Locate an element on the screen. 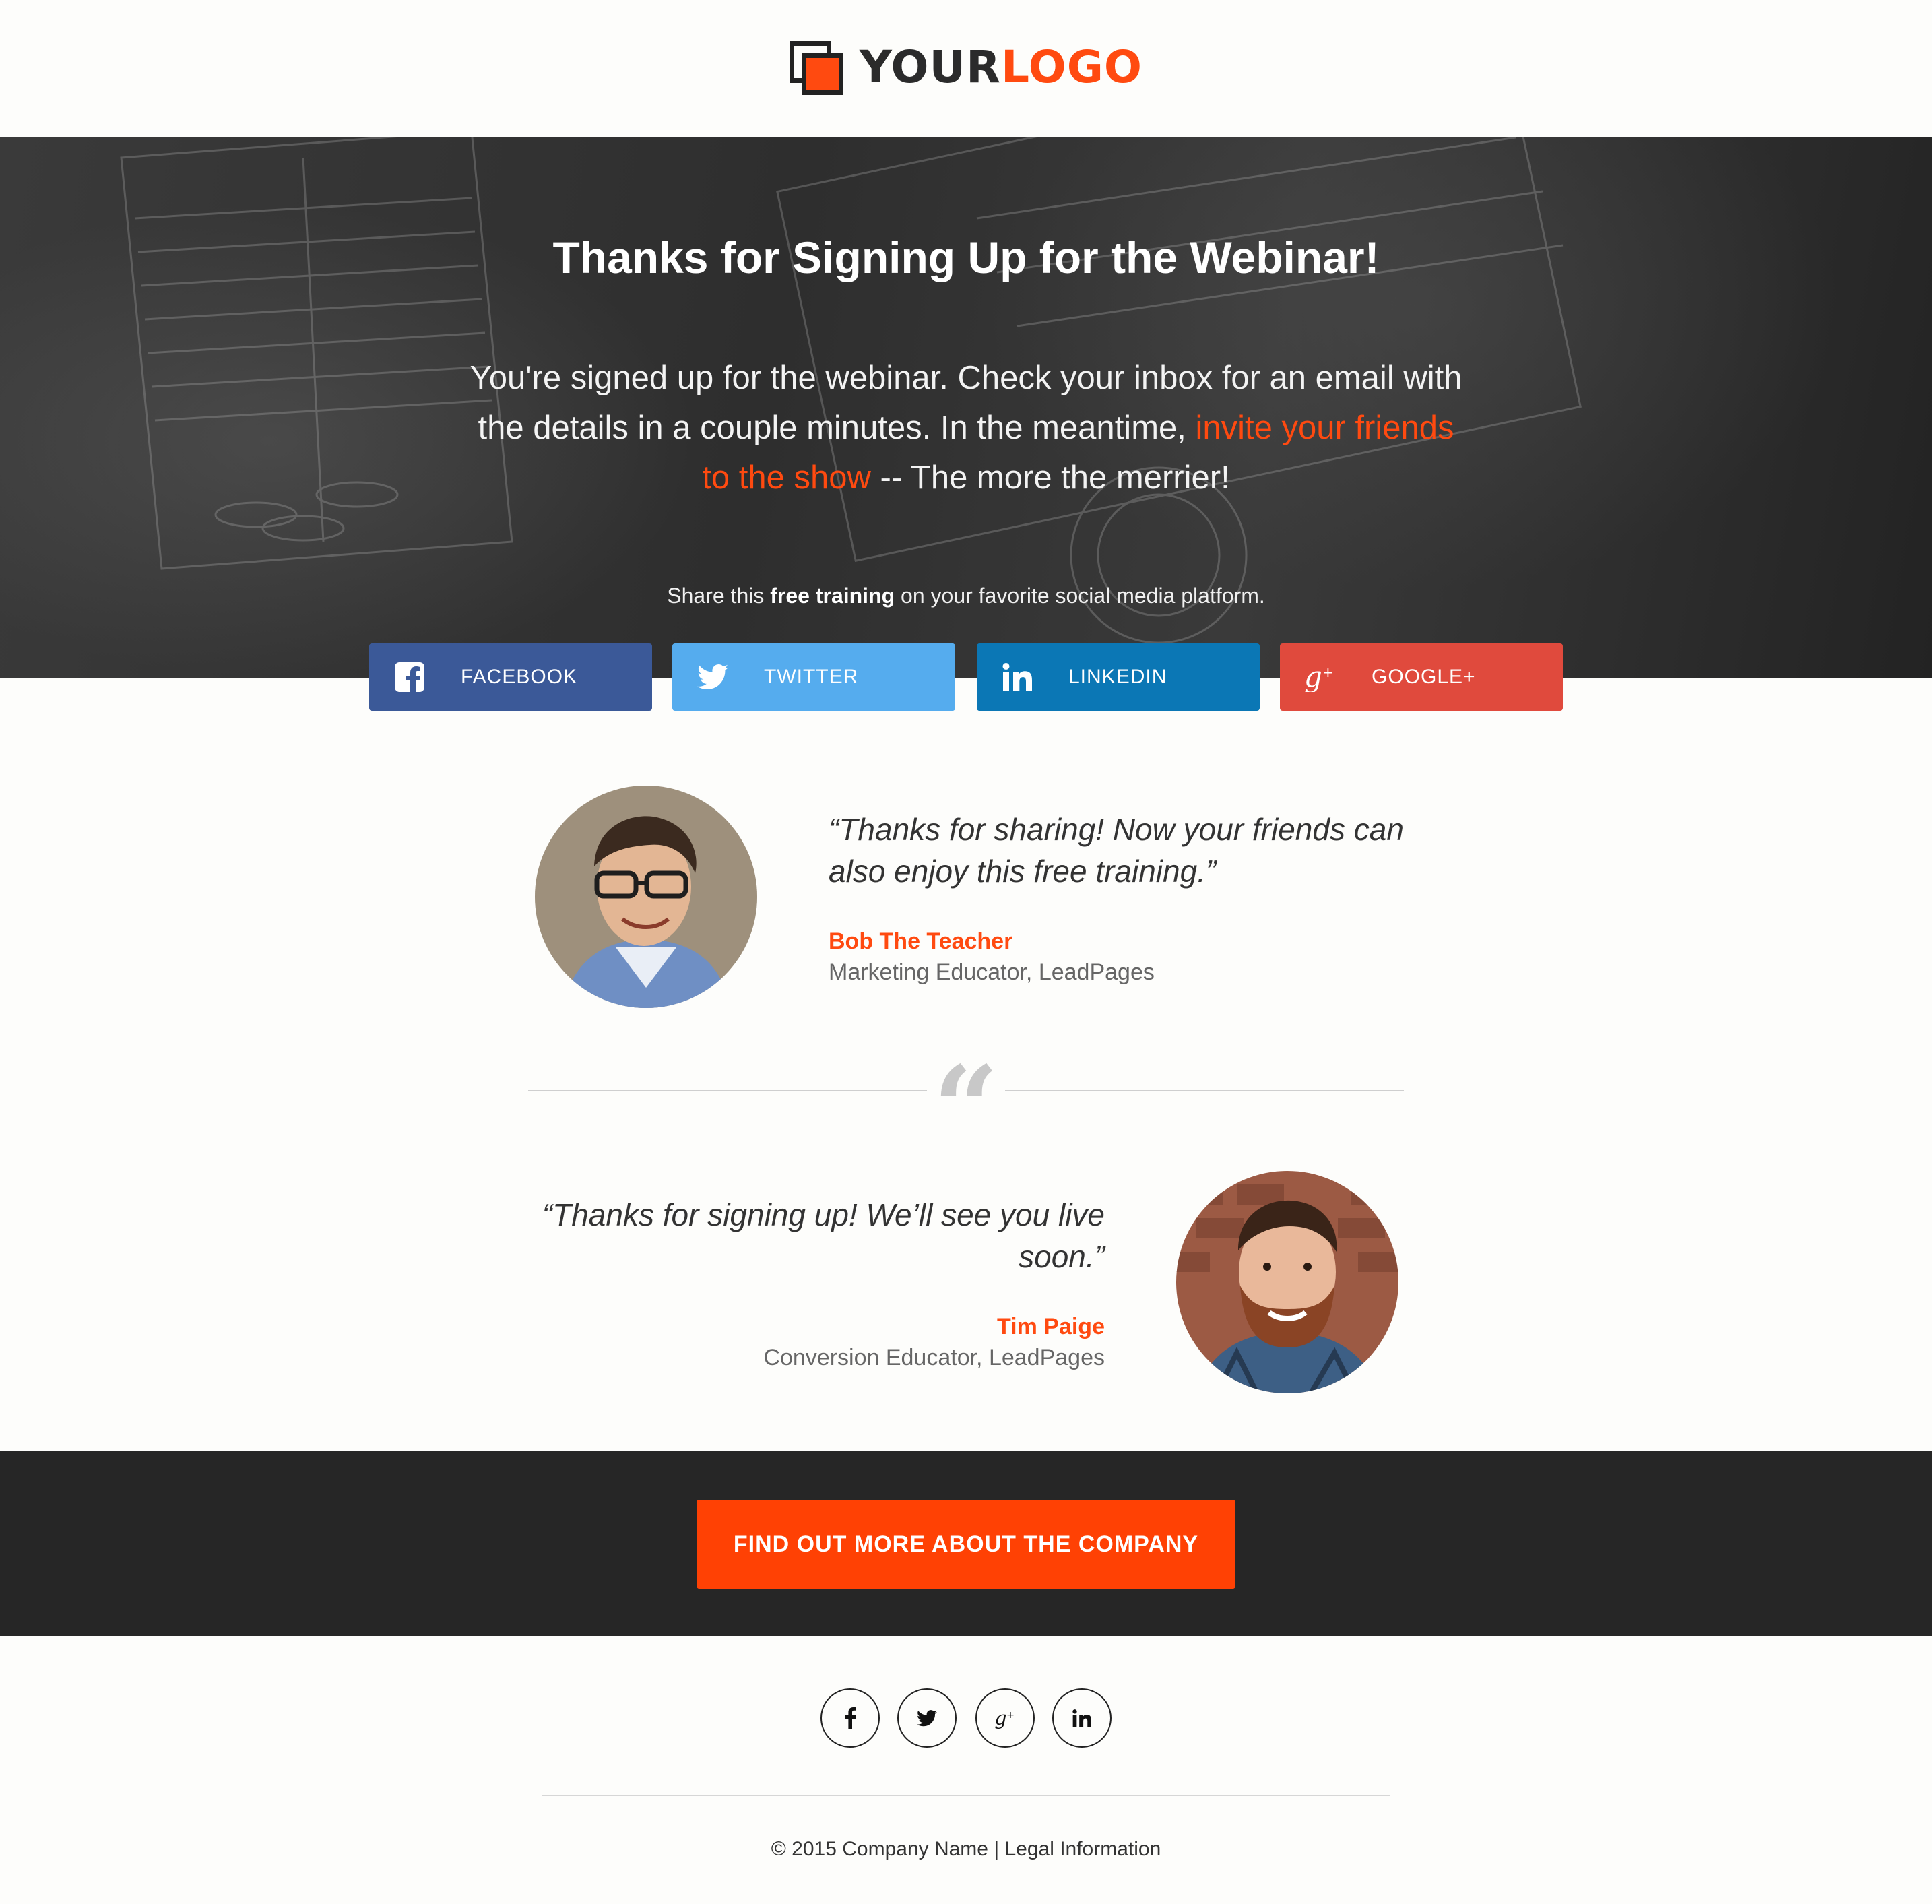  share-buttons: FACEBOOK TWITTER LINKEDIN g + GOOGLE+ is located at coordinates (966, 677).